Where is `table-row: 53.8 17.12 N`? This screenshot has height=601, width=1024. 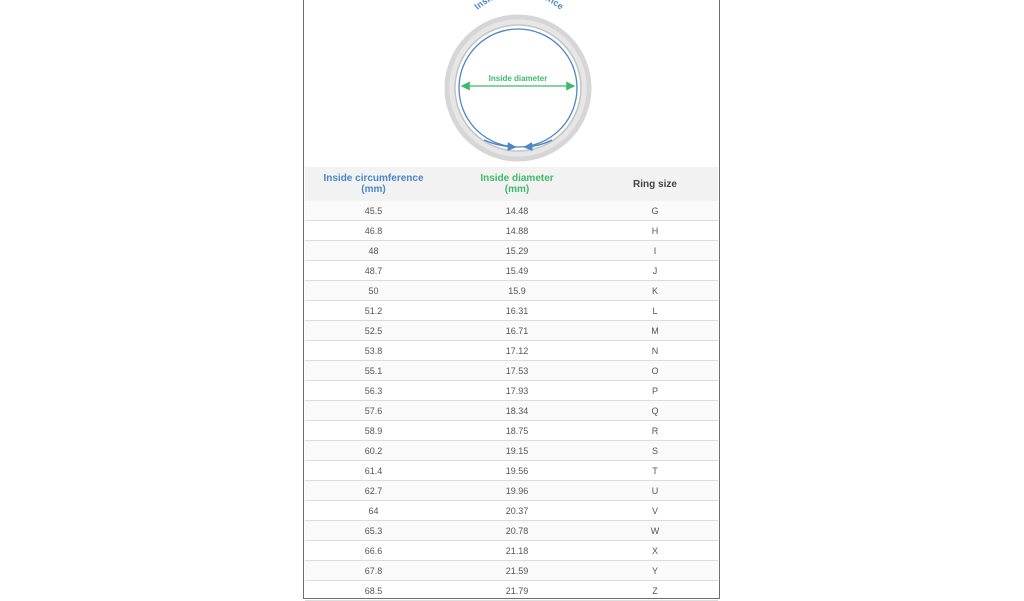
table-row: 53.8 17.12 N is located at coordinates (511, 350).